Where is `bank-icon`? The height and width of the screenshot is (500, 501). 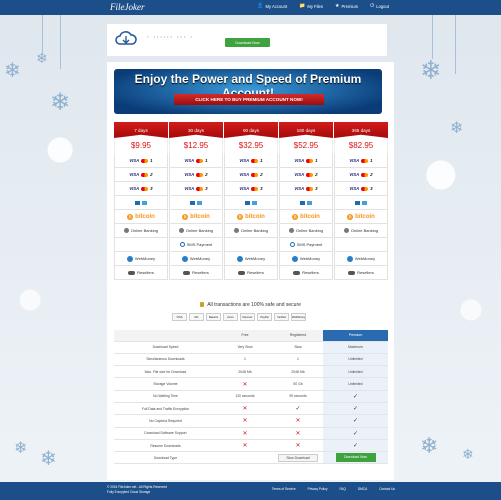 bank-icon is located at coordinates (236, 230).